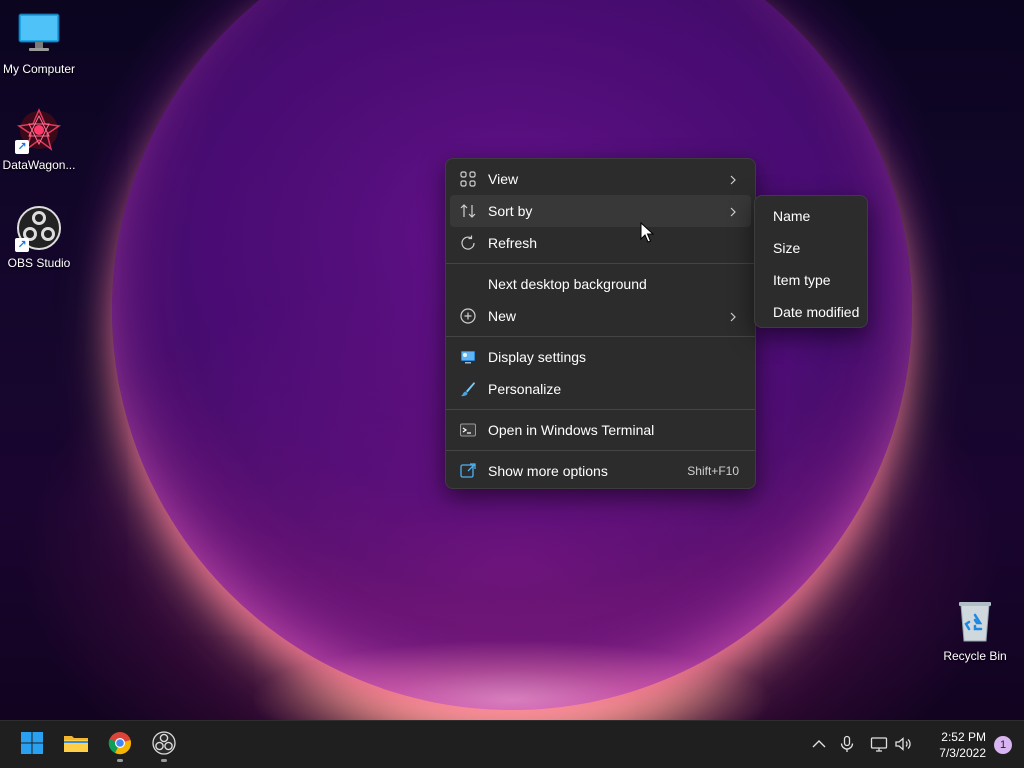 The width and height of the screenshot is (1024, 768). I want to click on taskbar: 2:52 PM 7/3/2022 1, so click(512, 744).